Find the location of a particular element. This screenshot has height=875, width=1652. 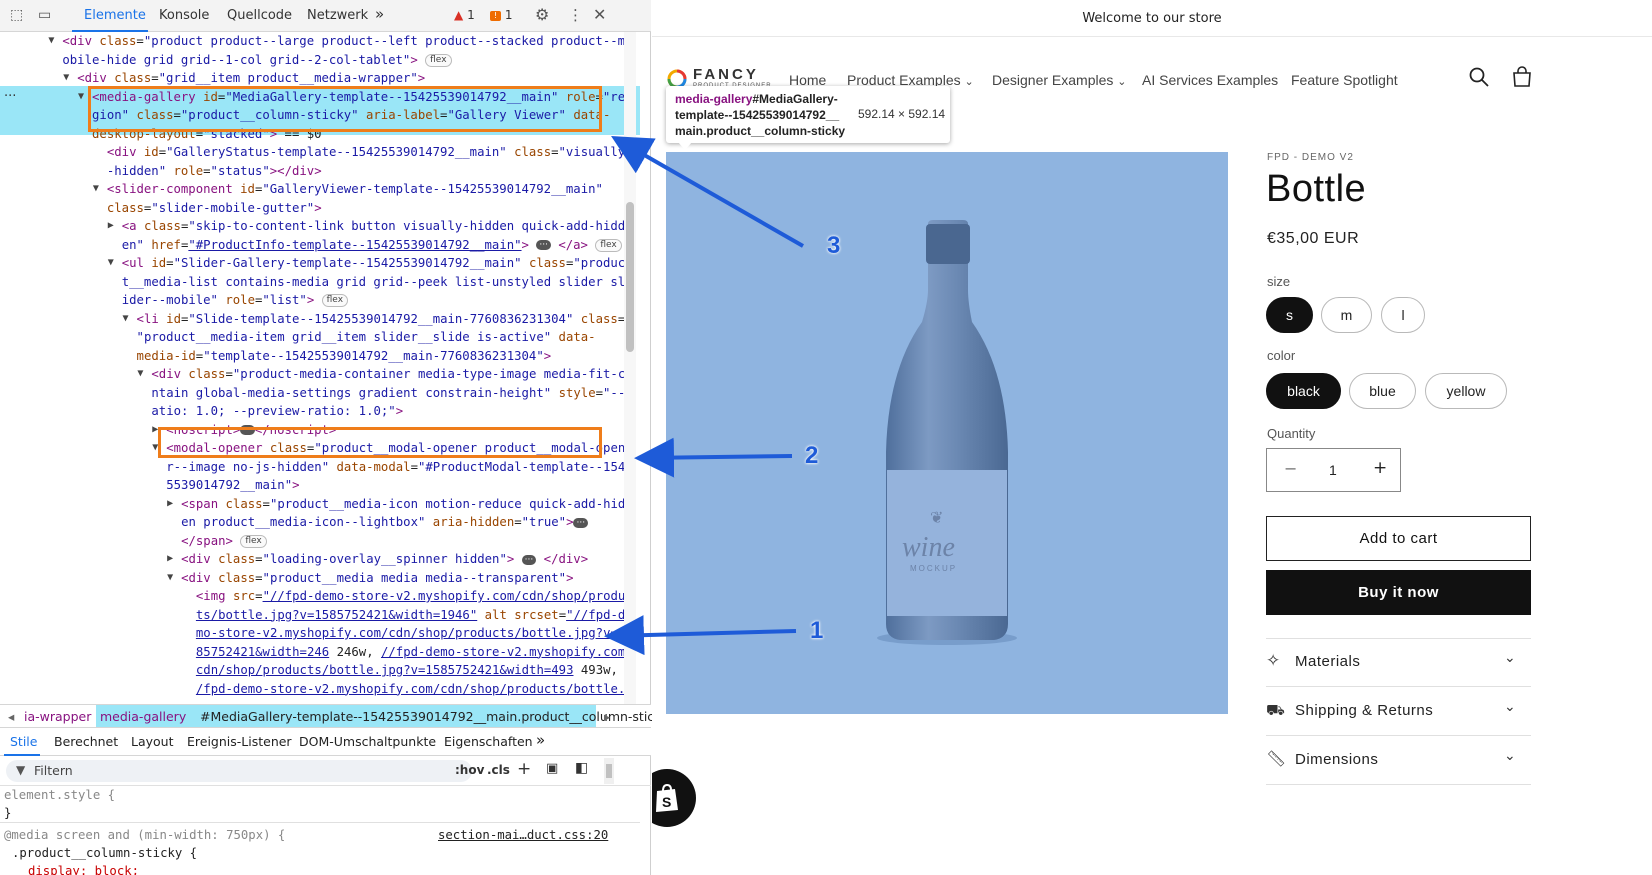

size-option-m: m is located at coordinates (1346, 315).